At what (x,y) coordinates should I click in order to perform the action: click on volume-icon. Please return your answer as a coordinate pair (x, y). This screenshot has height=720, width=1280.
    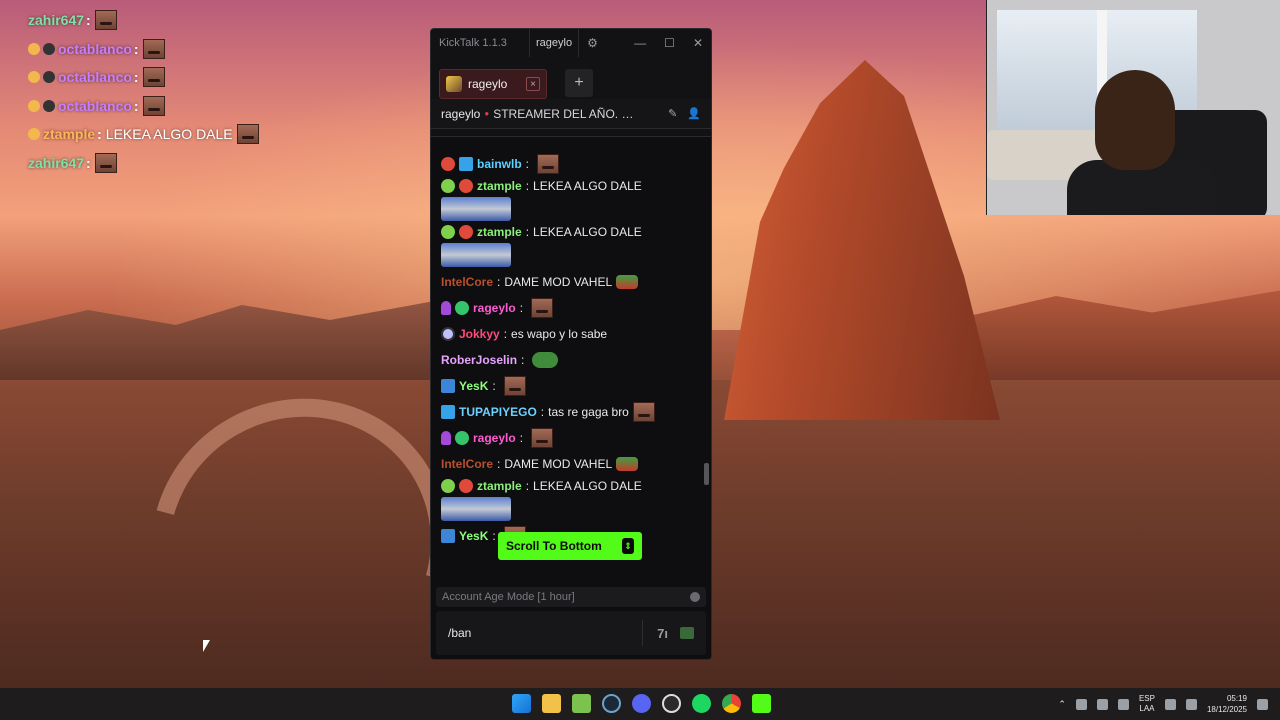
    Looking at the image, I should click on (1191, 704).